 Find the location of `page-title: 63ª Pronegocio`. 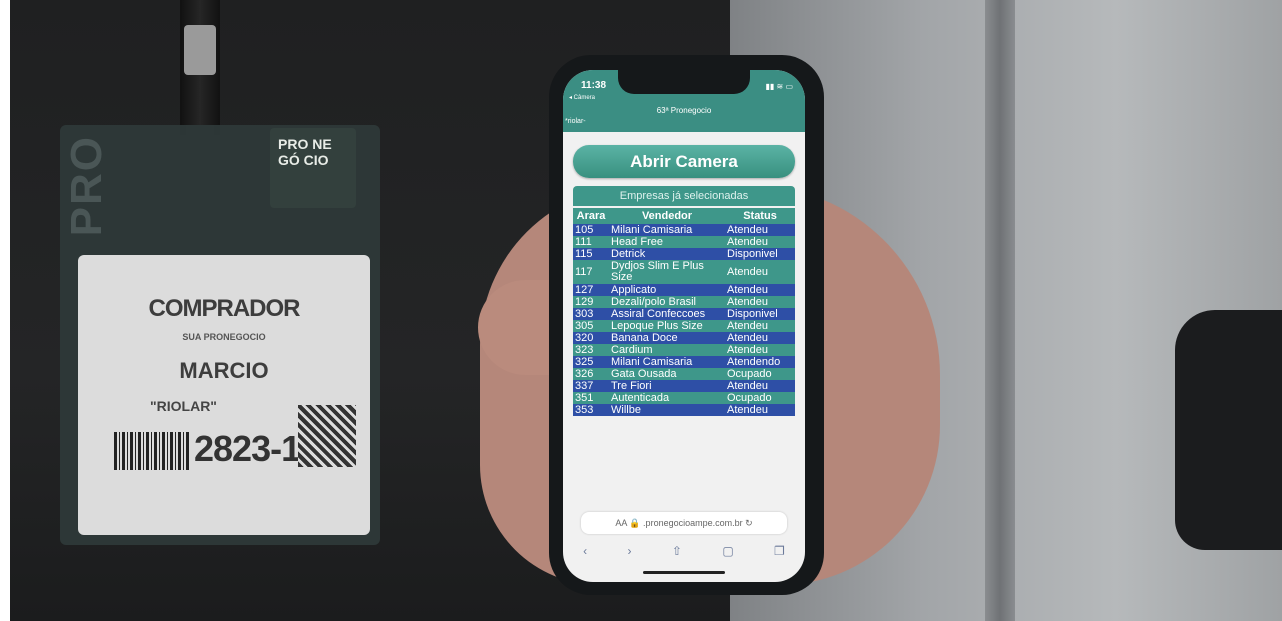

page-title: 63ª Pronegocio is located at coordinates (684, 110).